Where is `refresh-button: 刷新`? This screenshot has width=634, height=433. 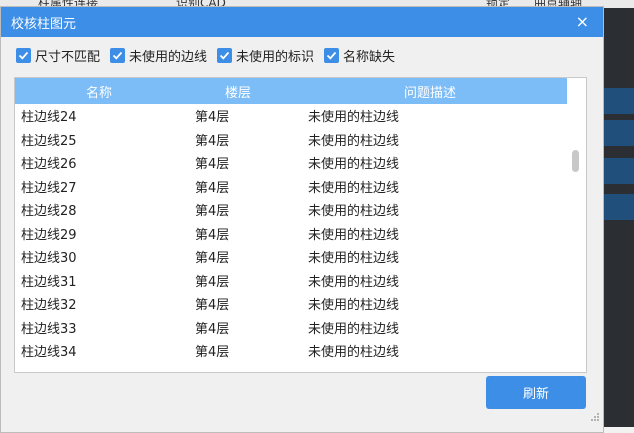 refresh-button: 刷新 is located at coordinates (536, 392).